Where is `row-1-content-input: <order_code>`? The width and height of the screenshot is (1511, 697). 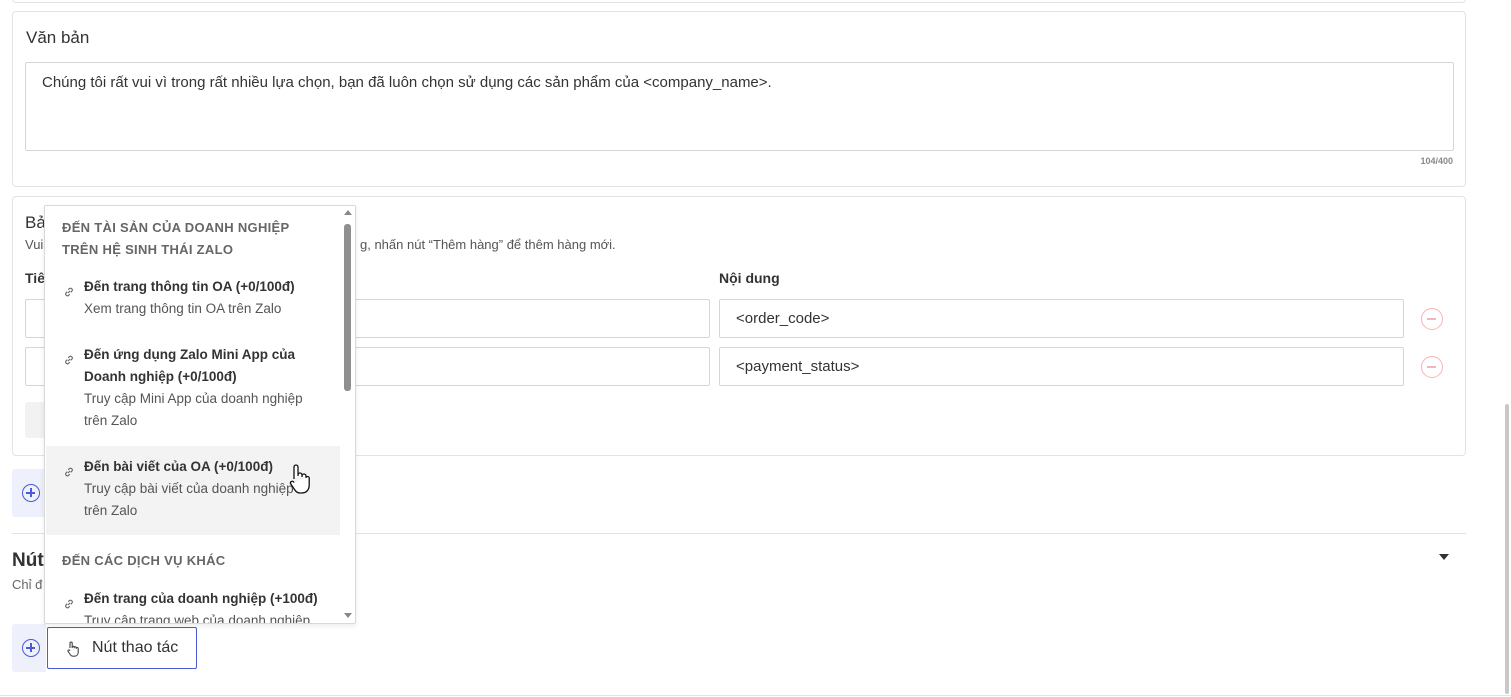
row-1-content-input: <order_code> is located at coordinates (1061, 318).